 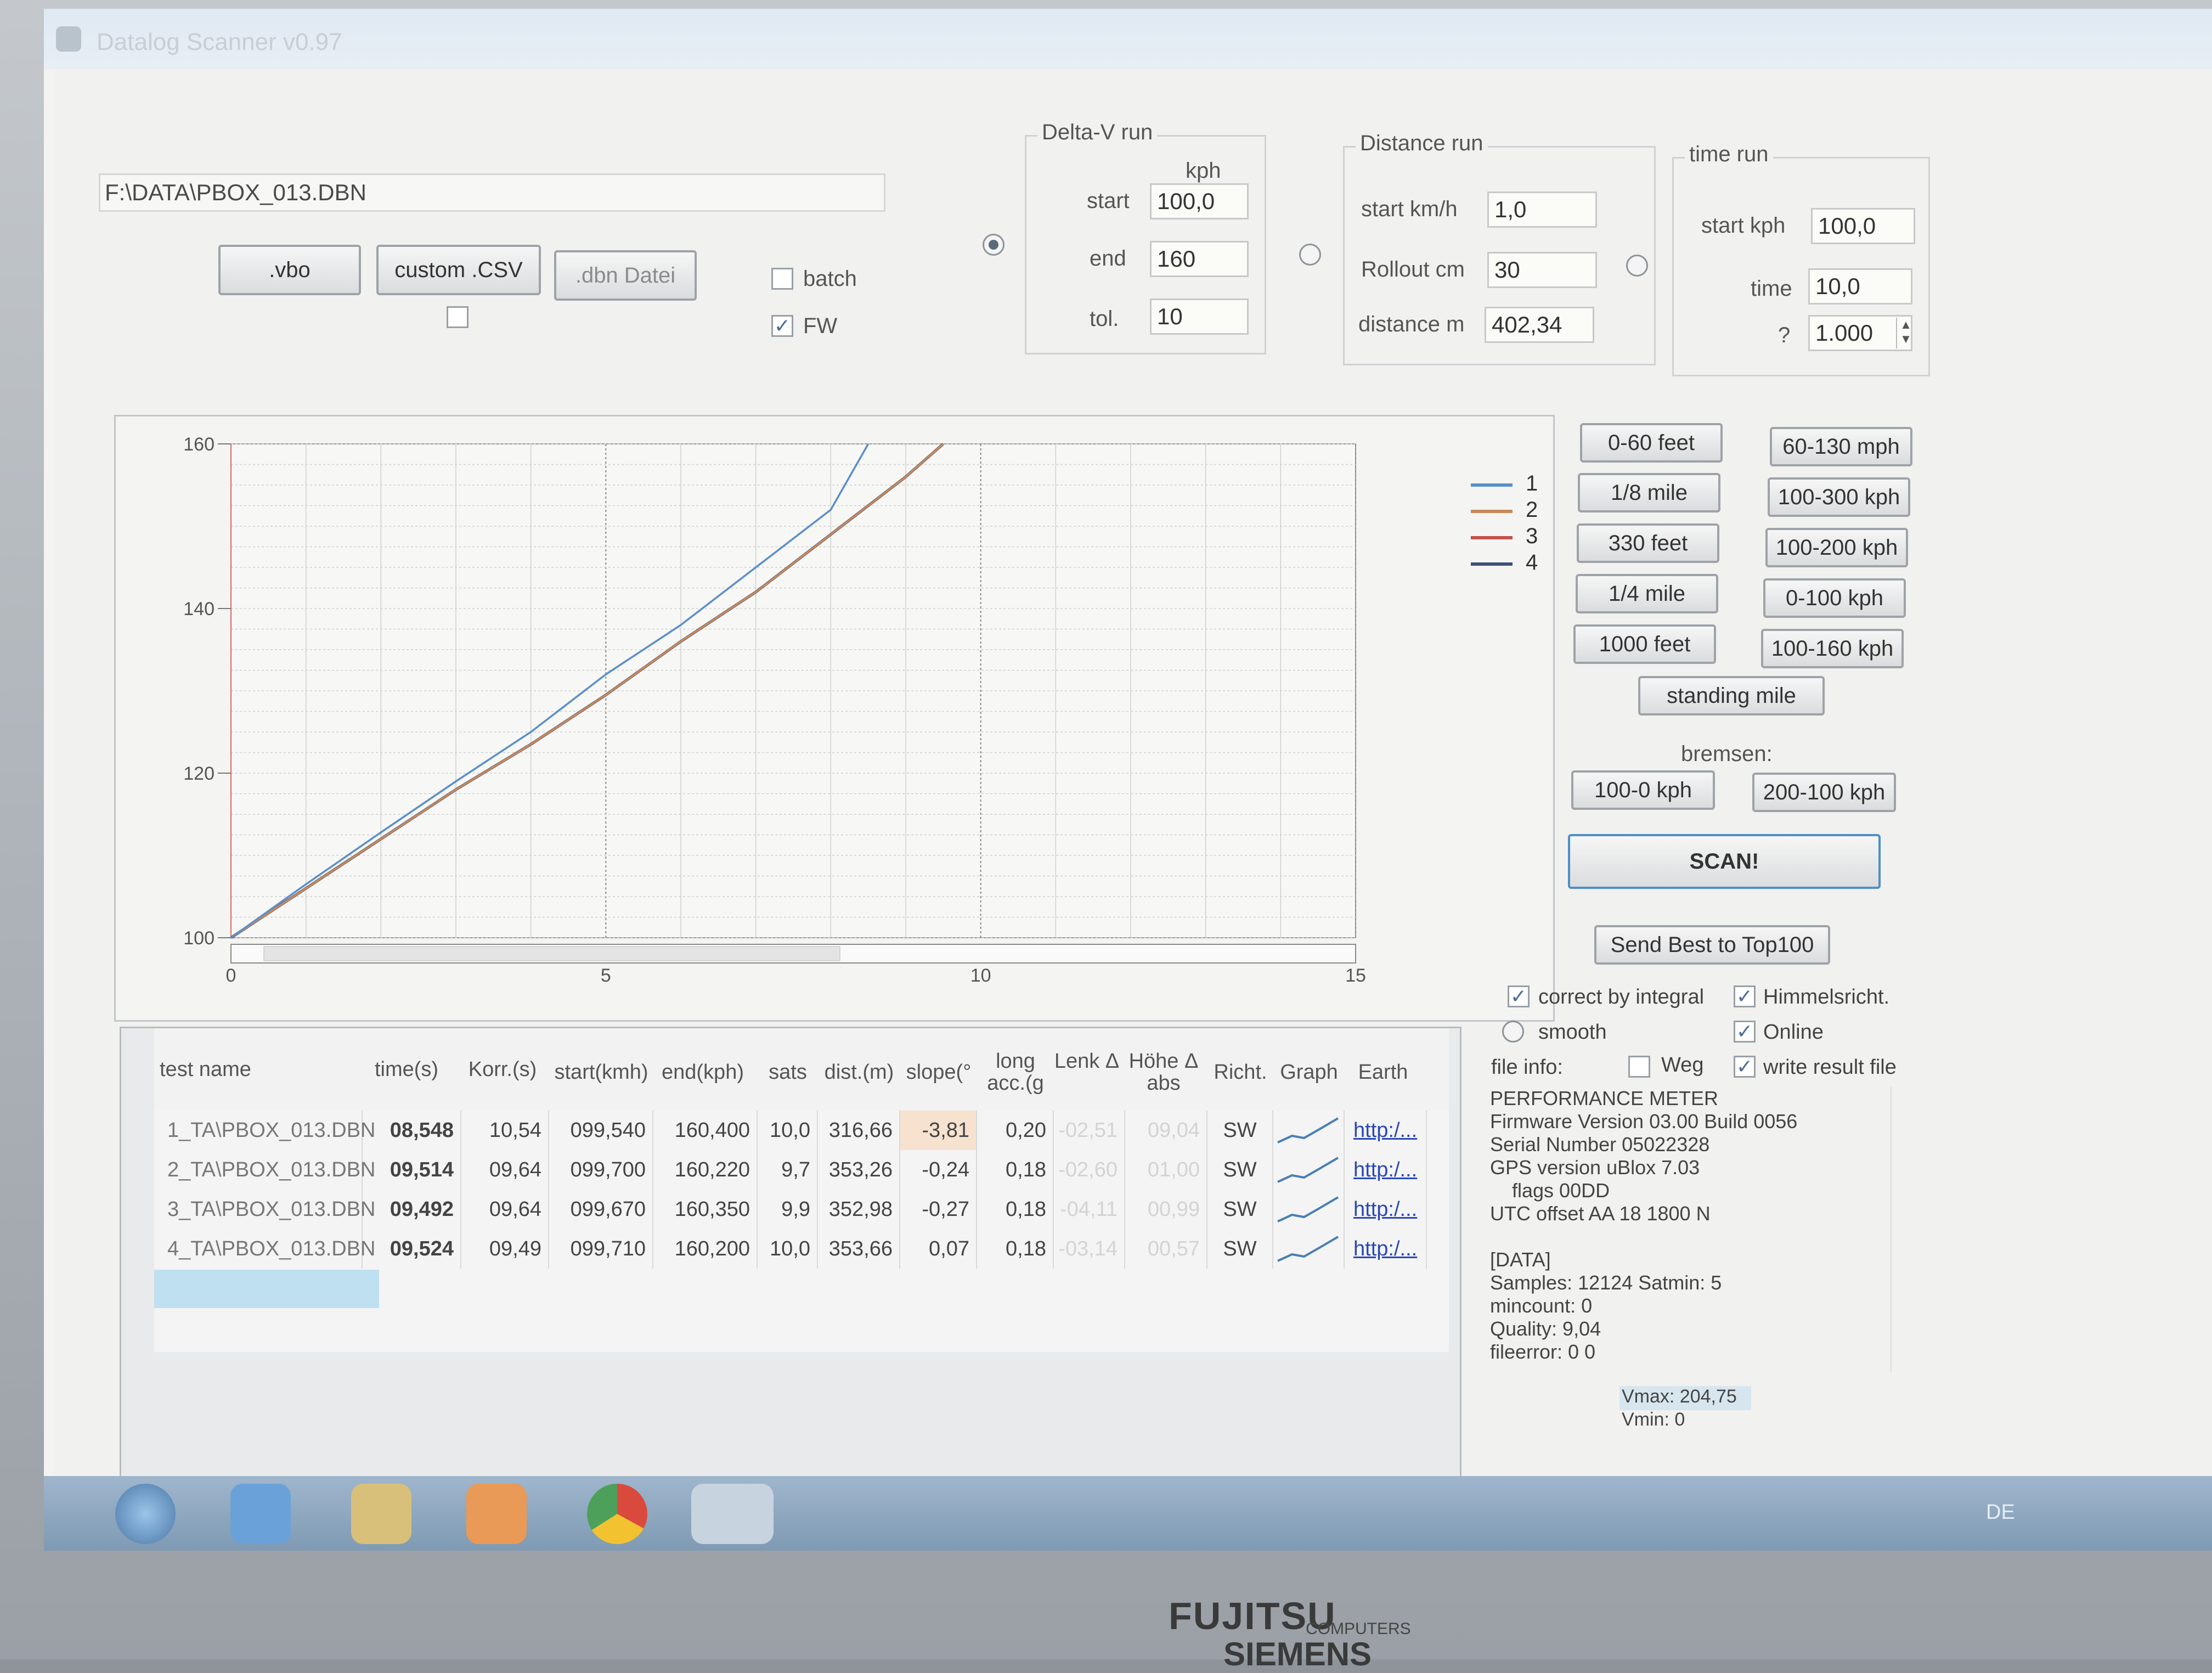 What do you see at coordinates (782, 279) in the screenshot?
I see `batch-checkbox` at bounding box center [782, 279].